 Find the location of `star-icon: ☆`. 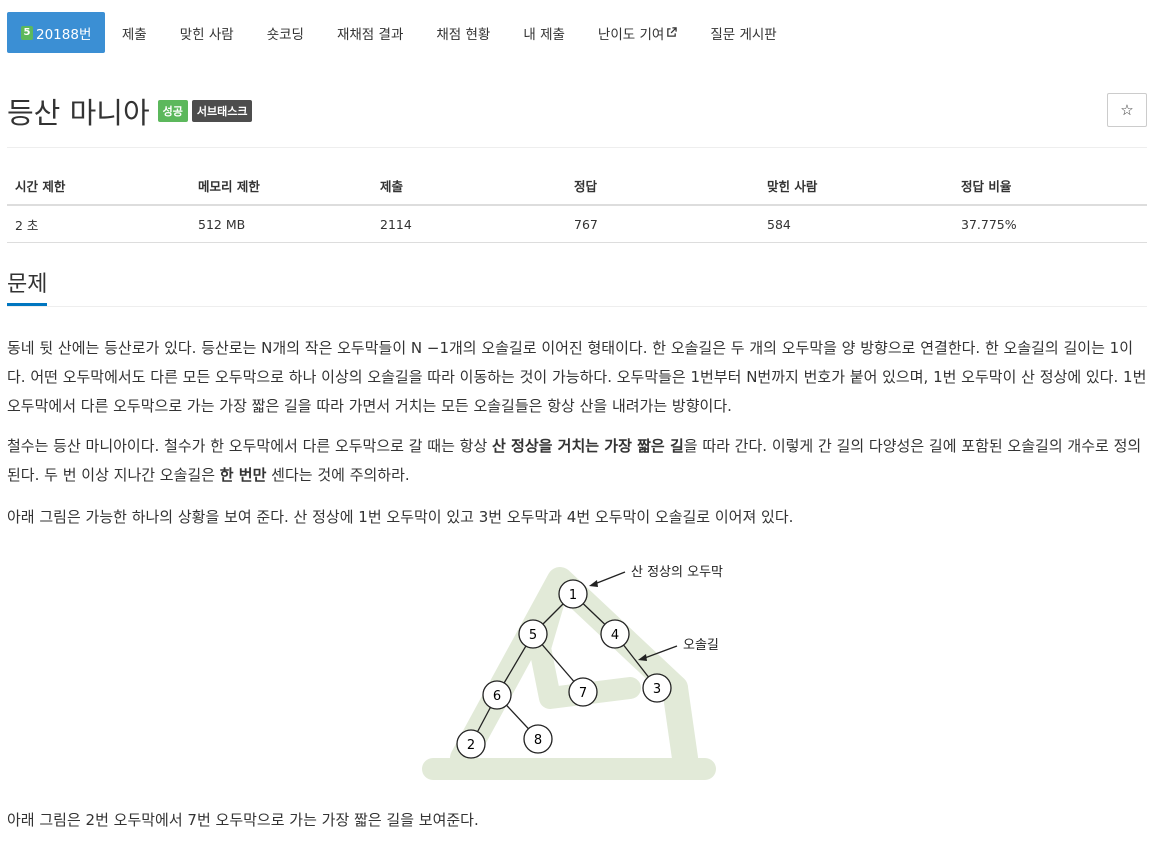

star-icon: ☆ is located at coordinates (1127, 110).